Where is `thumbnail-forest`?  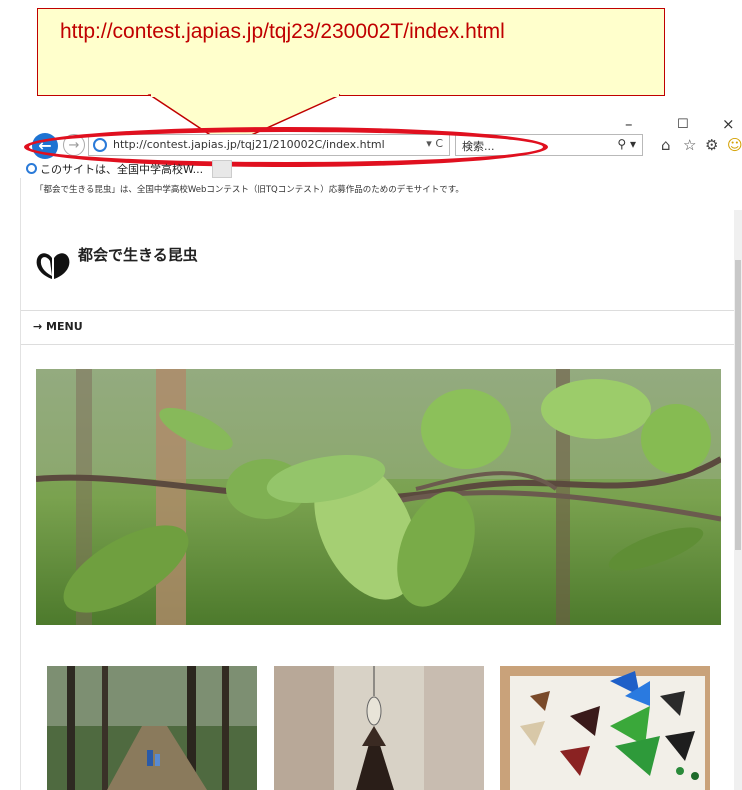 thumbnail-forest is located at coordinates (152, 728).